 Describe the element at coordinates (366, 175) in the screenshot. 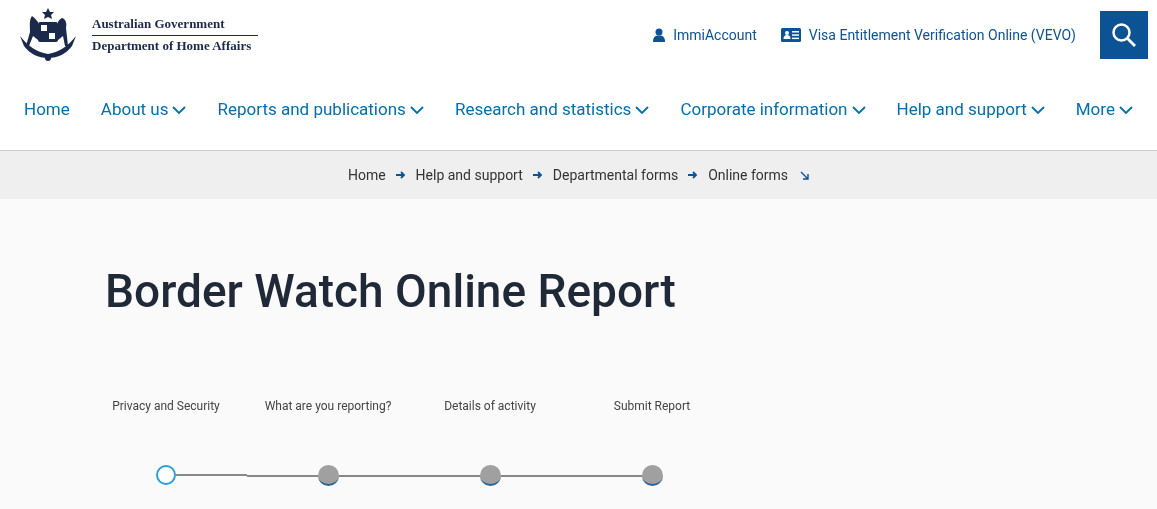

I see `breadcrumb-link: Home` at that location.